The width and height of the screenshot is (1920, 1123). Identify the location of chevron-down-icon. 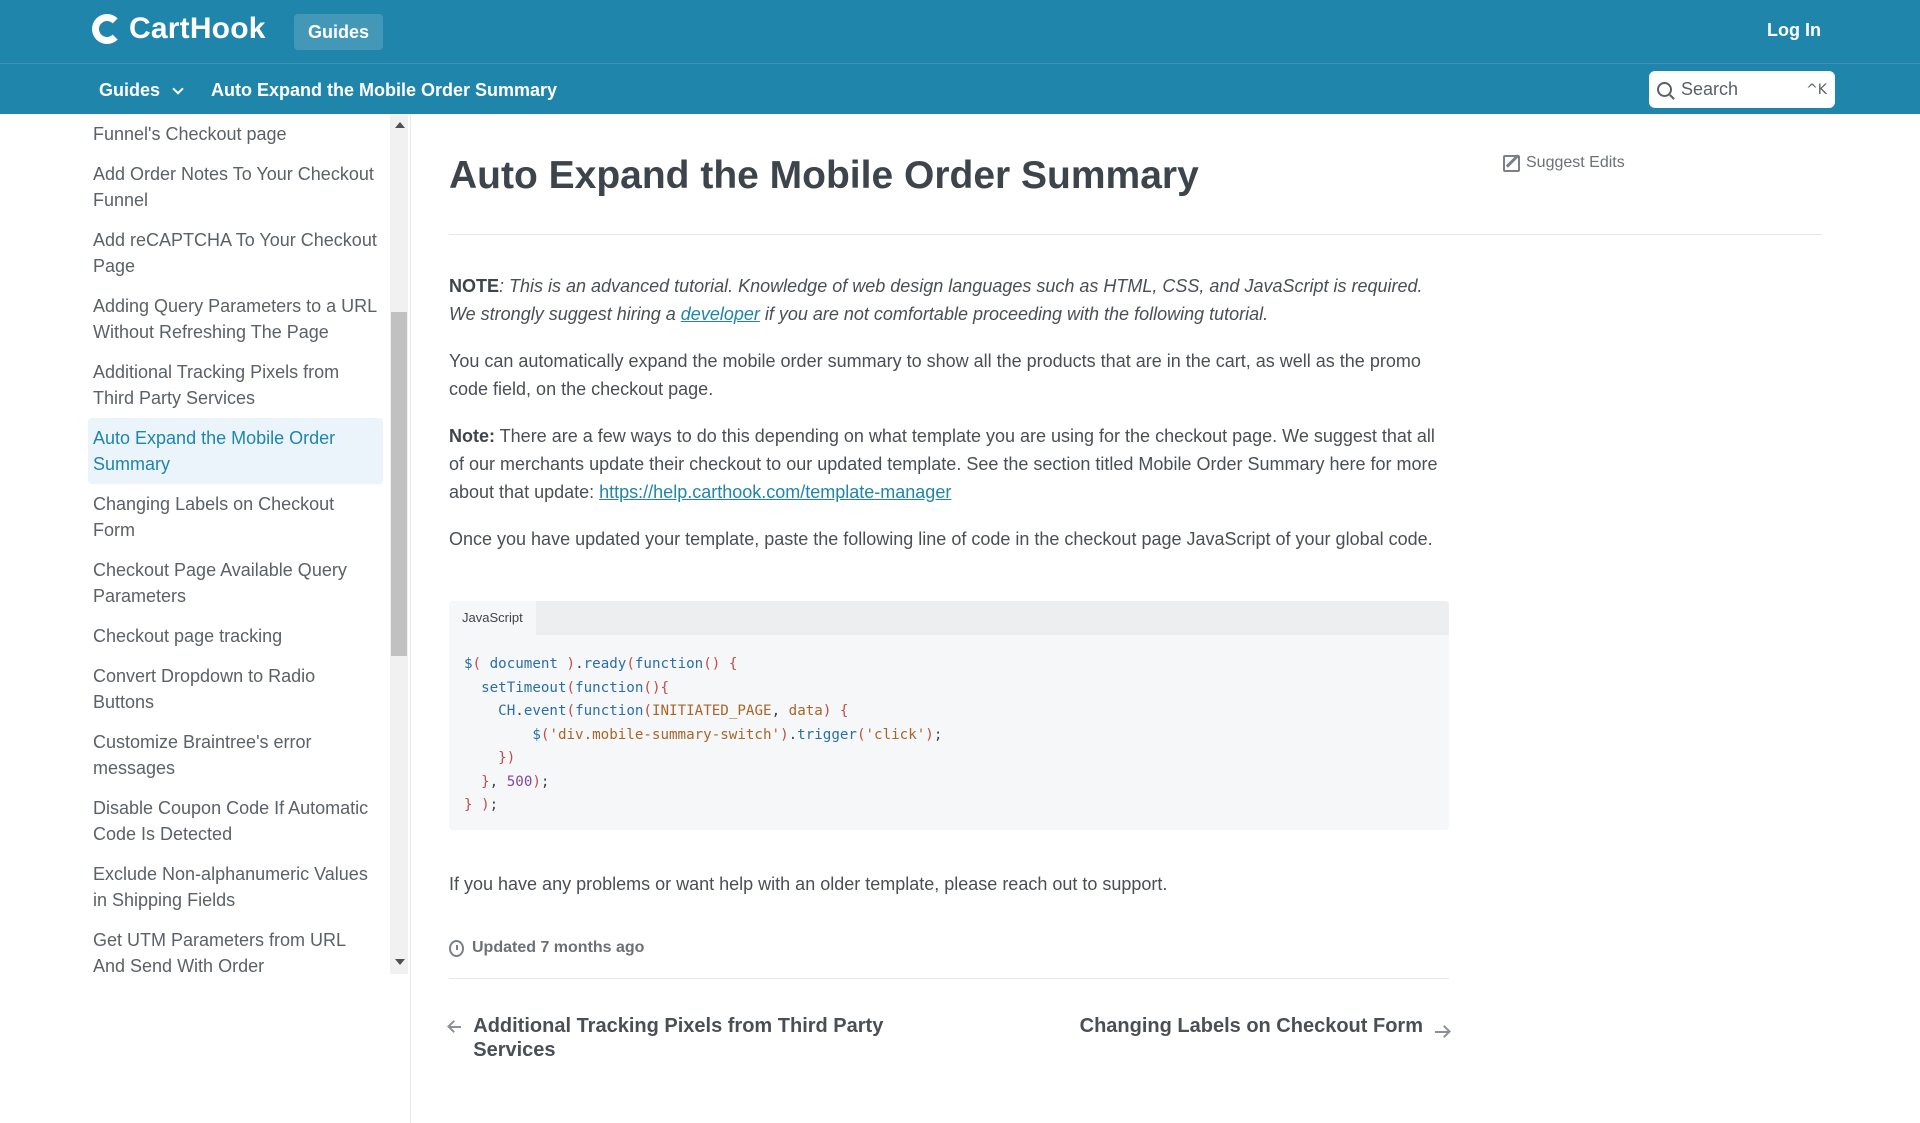
(178, 88).